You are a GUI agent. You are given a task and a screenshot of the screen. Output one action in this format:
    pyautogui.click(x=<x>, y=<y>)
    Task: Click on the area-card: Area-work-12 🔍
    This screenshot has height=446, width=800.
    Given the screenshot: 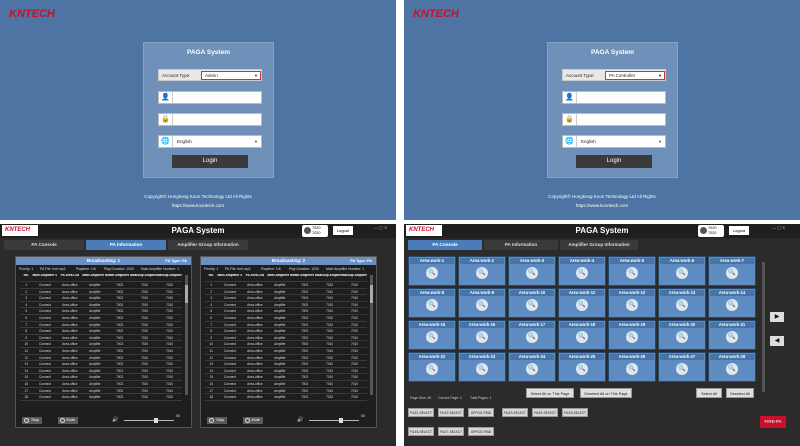 What is the action you would take?
    pyautogui.click(x=632, y=303)
    